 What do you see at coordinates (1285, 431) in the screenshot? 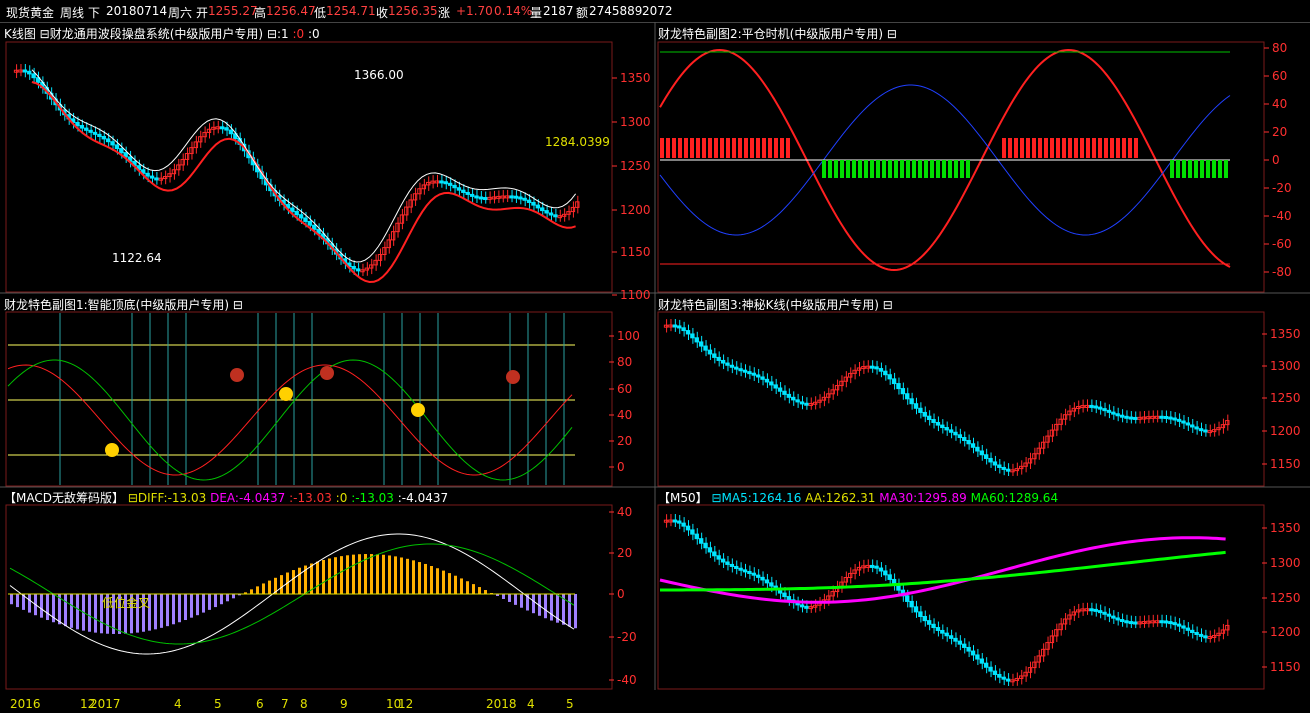
I see `y-tick-label: 1200` at bounding box center [1285, 431].